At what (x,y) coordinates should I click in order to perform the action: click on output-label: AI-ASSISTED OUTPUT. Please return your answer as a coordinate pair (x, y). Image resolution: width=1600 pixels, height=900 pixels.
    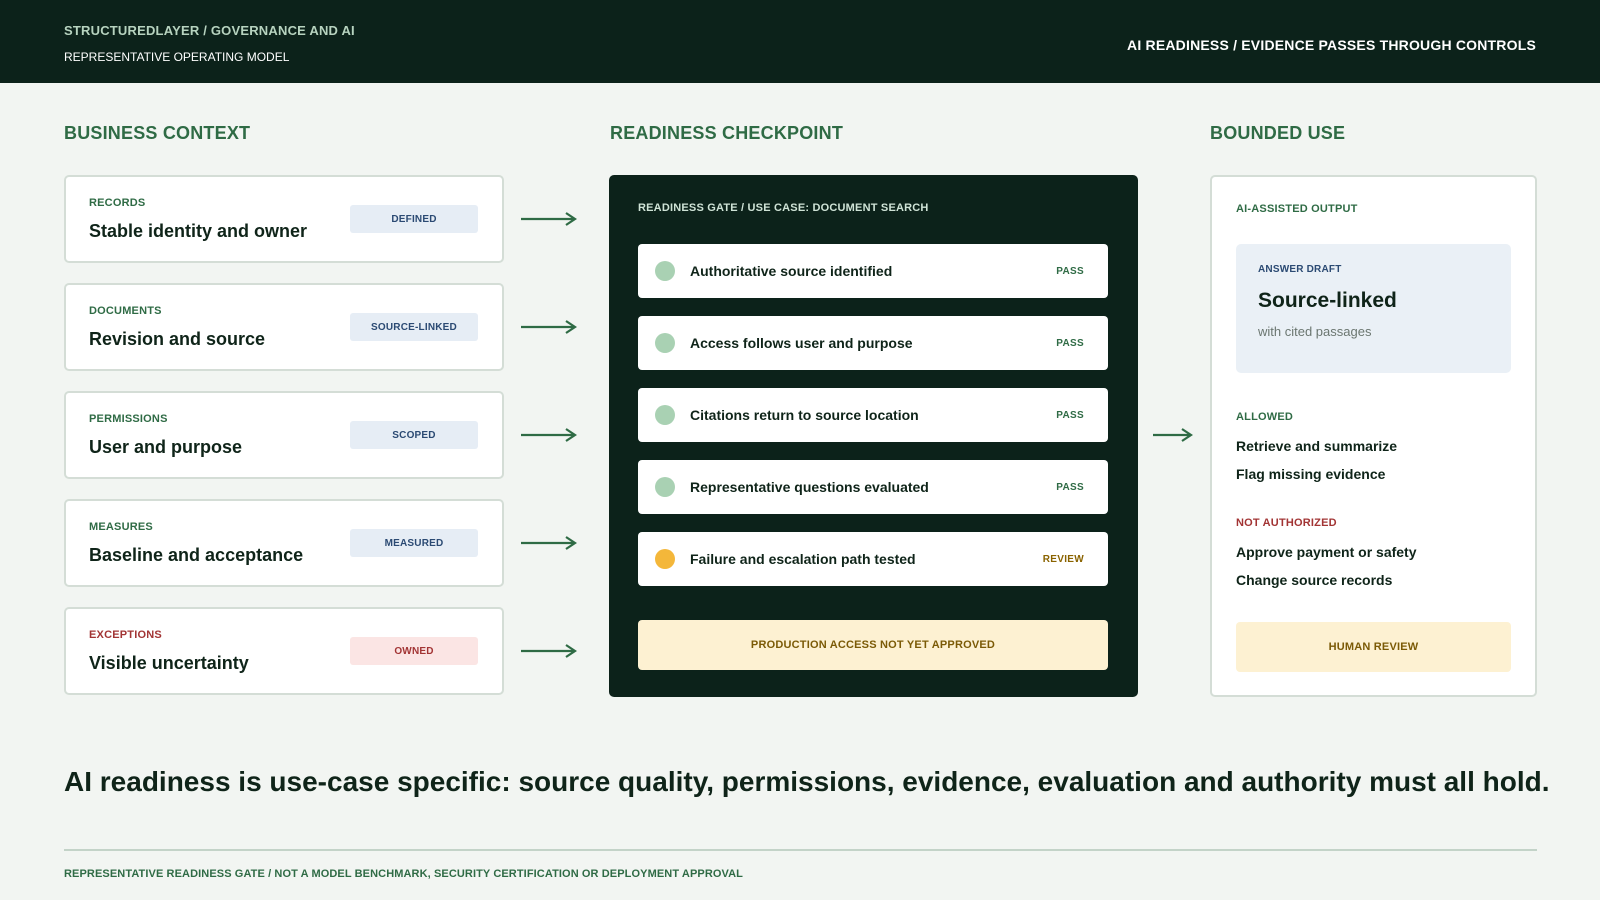
    Looking at the image, I should click on (1297, 209).